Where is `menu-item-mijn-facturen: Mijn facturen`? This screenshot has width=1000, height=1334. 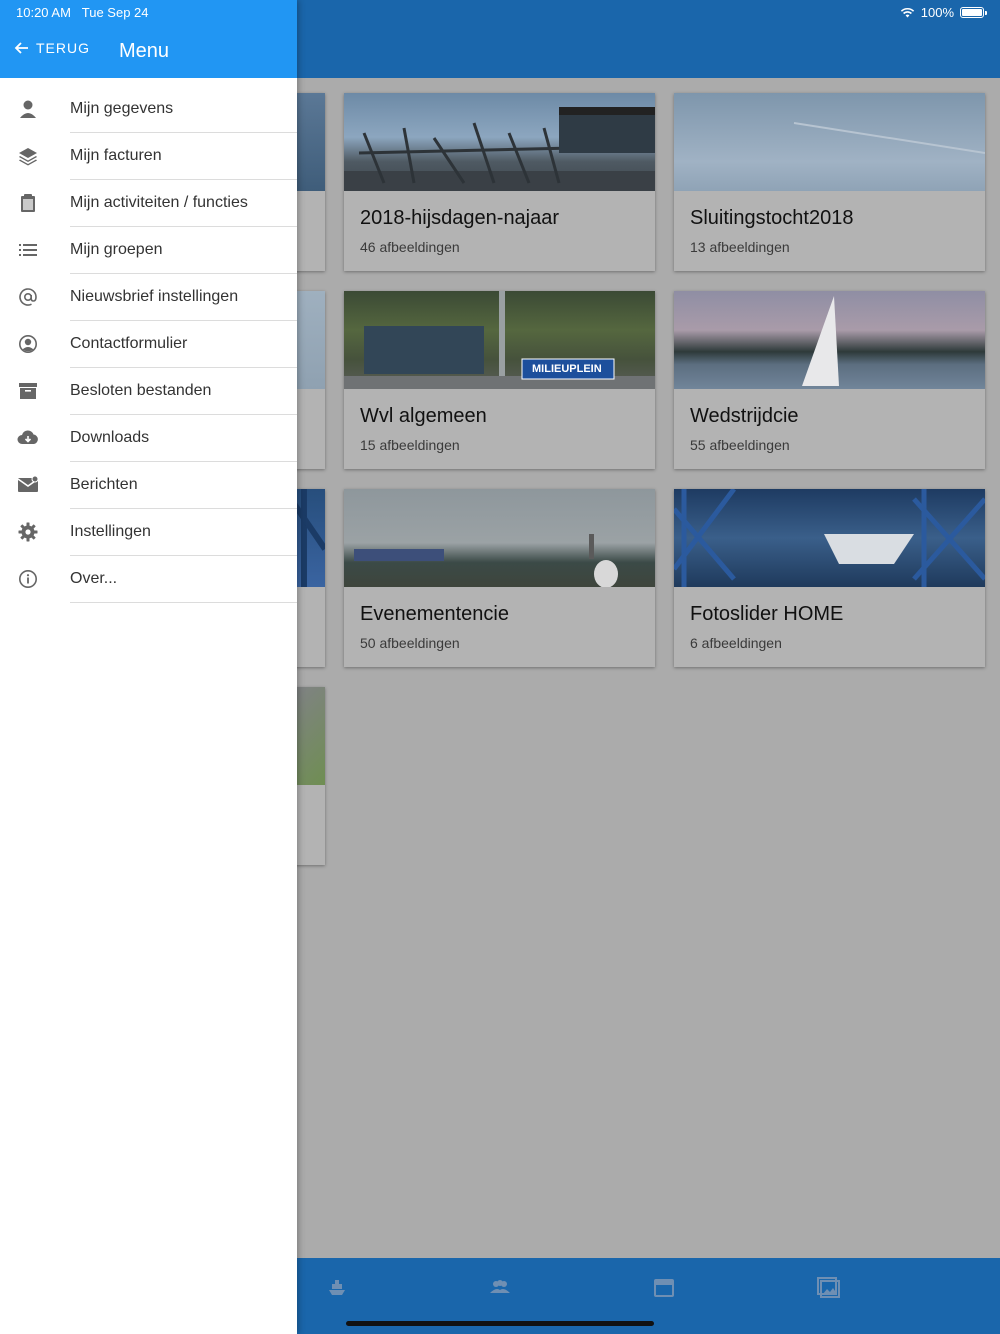
menu-item-mijn-facturen: Mijn facturen is located at coordinates (148, 156).